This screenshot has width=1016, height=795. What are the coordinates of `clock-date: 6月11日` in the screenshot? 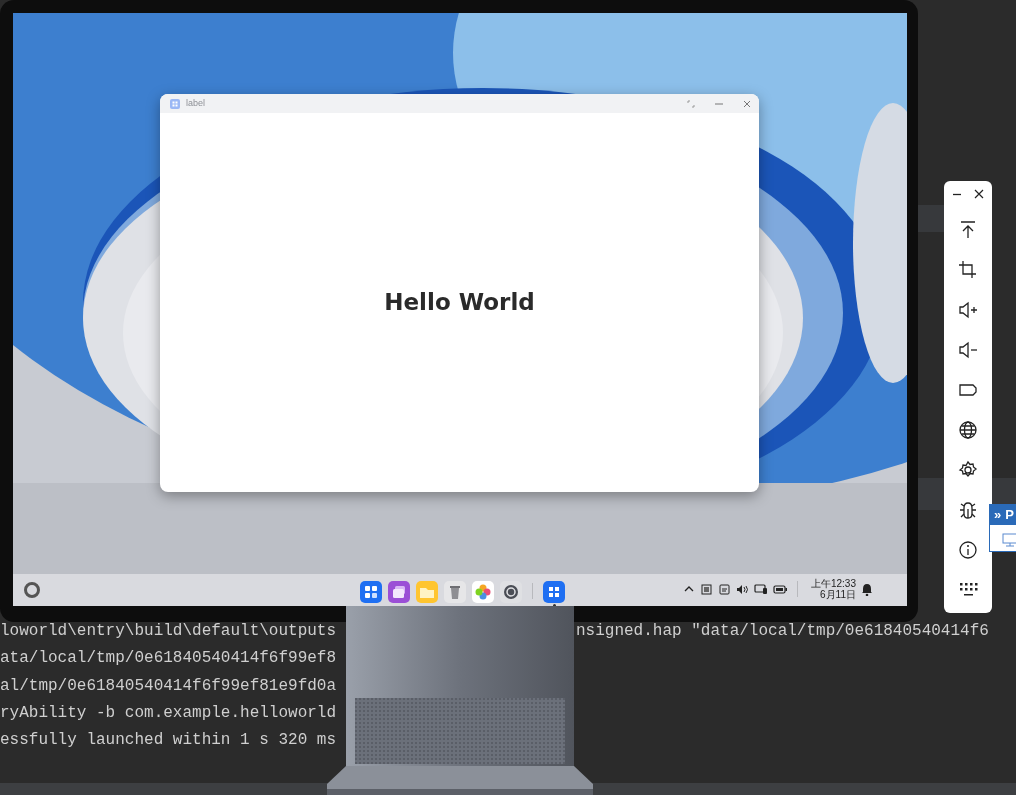 It's located at (838, 594).